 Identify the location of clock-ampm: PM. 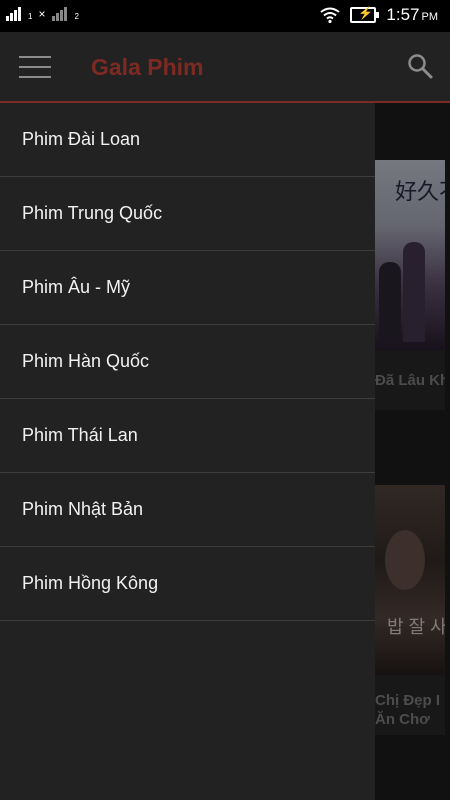
(430, 17).